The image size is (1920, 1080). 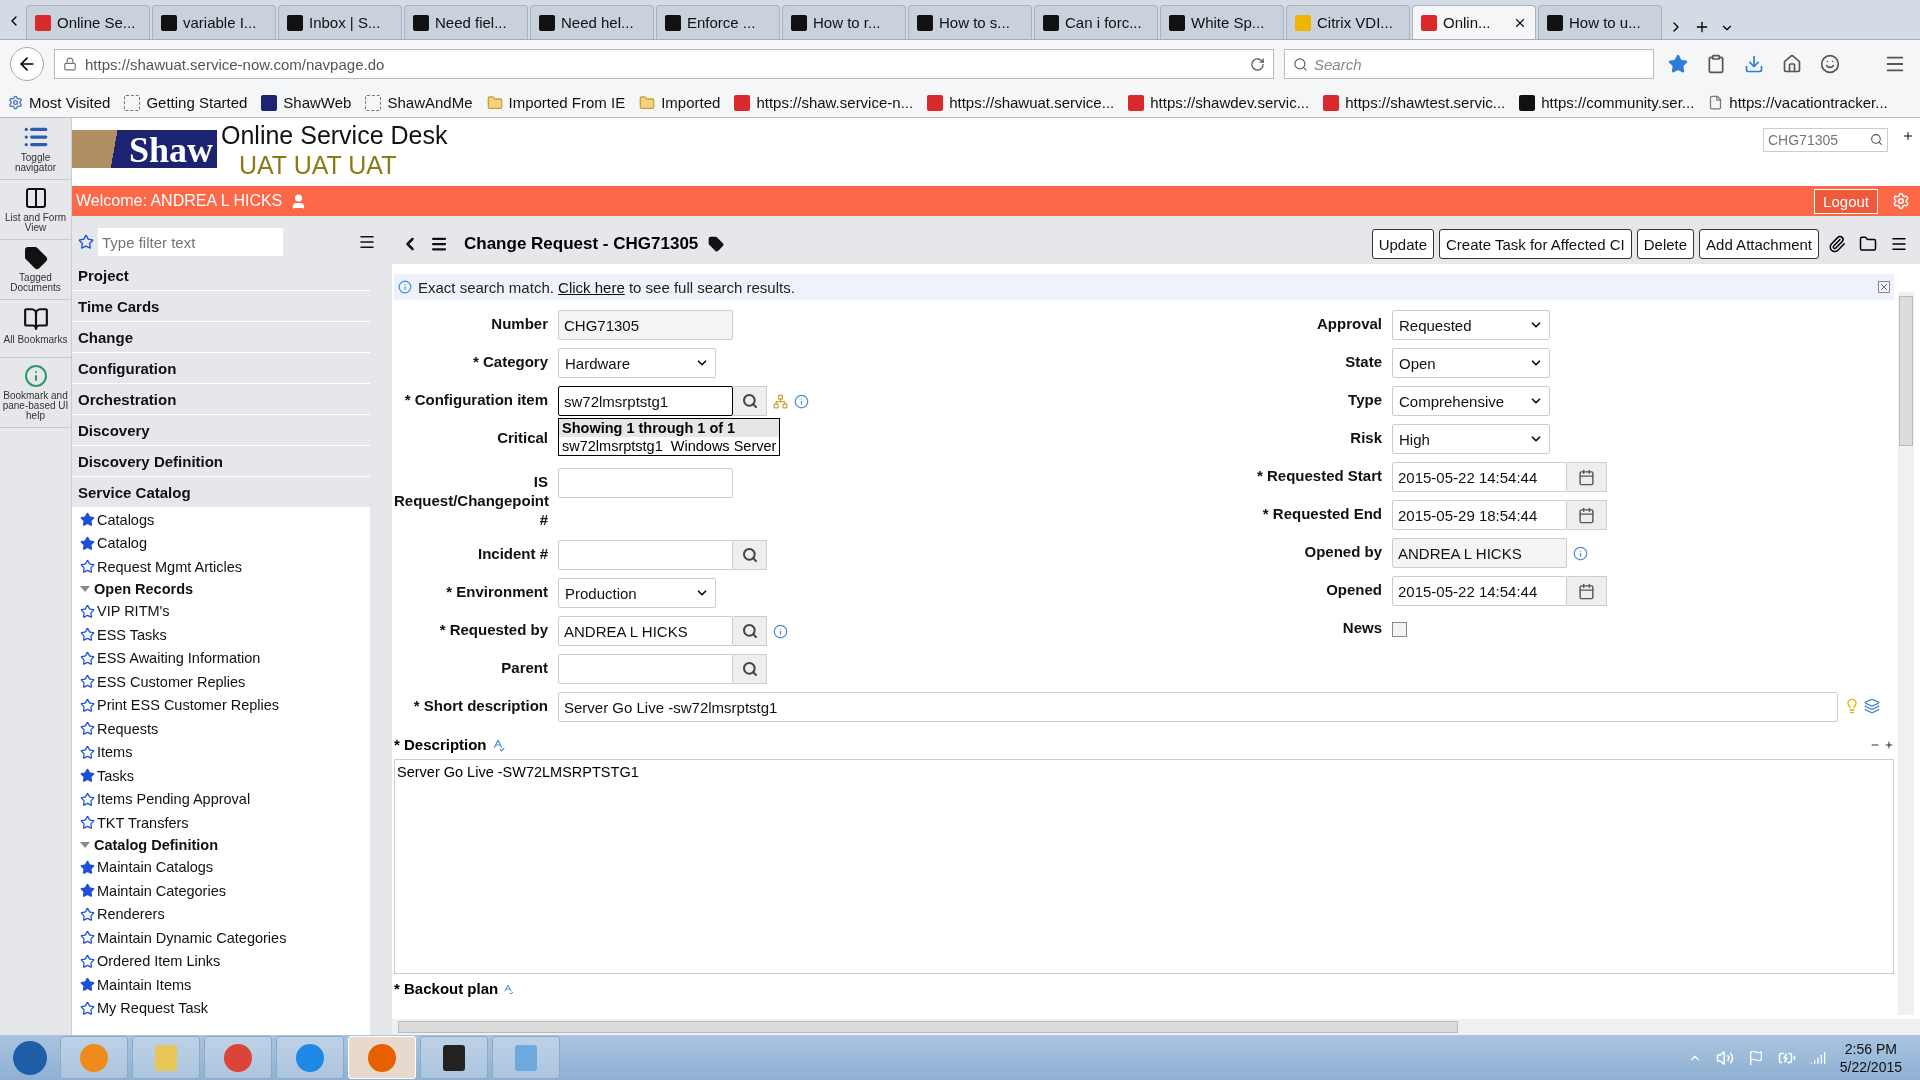 I want to click on nav-link: VIP RITM's, so click(x=221, y=611).